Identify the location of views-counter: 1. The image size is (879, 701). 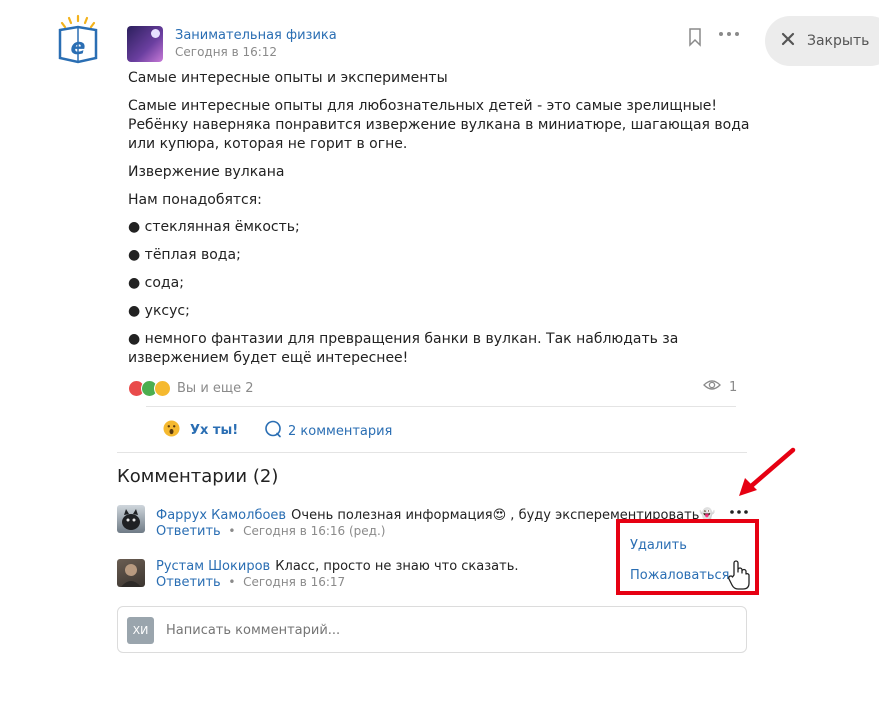
(720, 387).